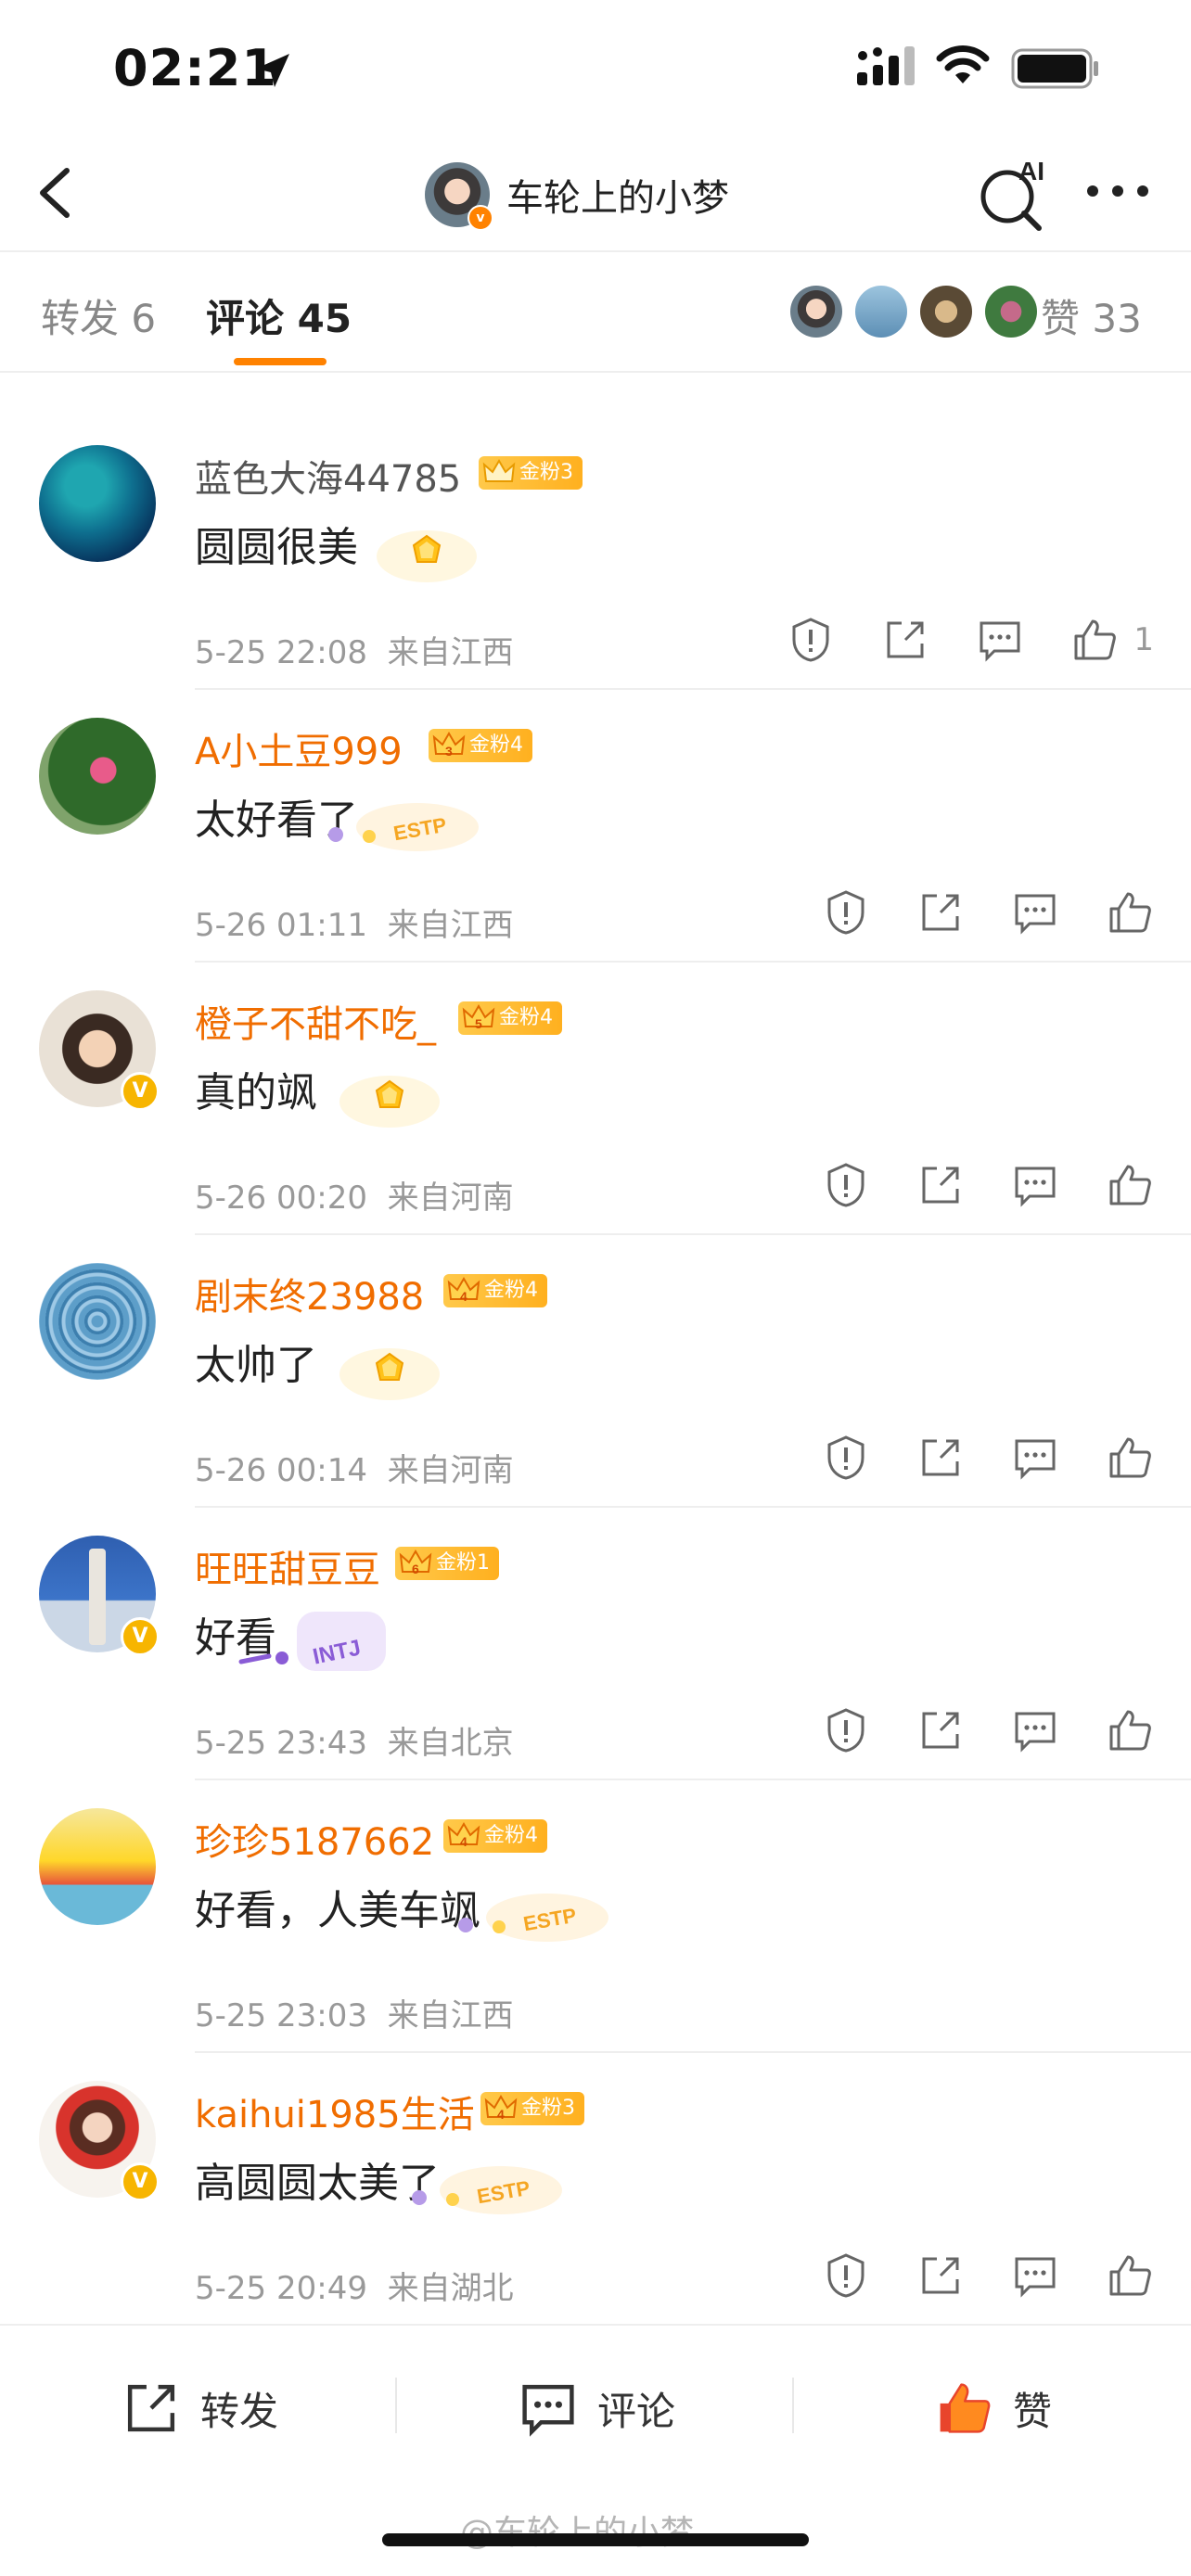  Describe the element at coordinates (256, 1092) in the screenshot. I see `comment-text: 真的飒` at that location.